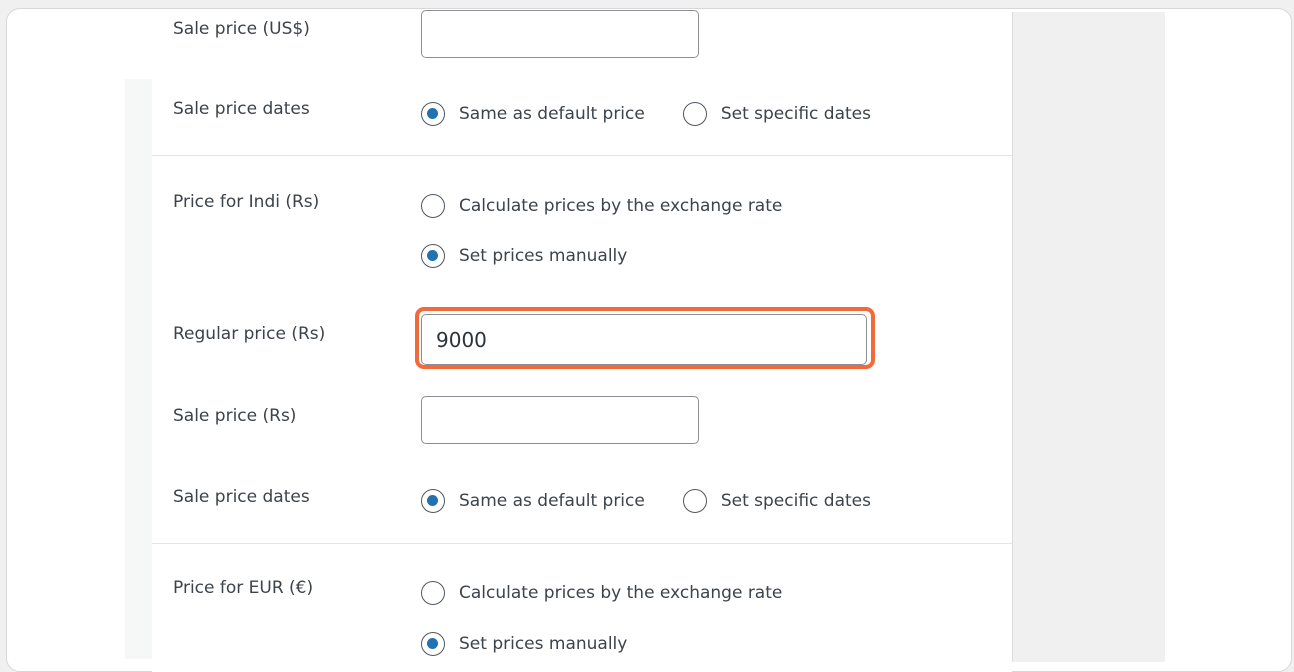 The height and width of the screenshot is (672, 1294). Describe the element at coordinates (560, 34) in the screenshot. I see `usd-sale-price-input` at that location.